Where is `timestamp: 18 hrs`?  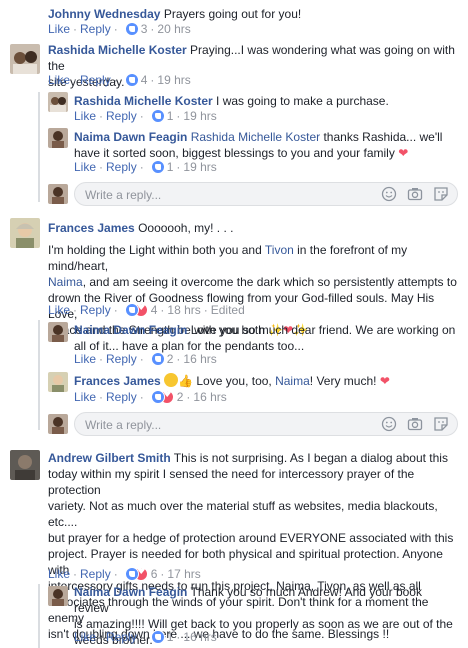
timestamp: 18 hrs is located at coordinates (183, 310).